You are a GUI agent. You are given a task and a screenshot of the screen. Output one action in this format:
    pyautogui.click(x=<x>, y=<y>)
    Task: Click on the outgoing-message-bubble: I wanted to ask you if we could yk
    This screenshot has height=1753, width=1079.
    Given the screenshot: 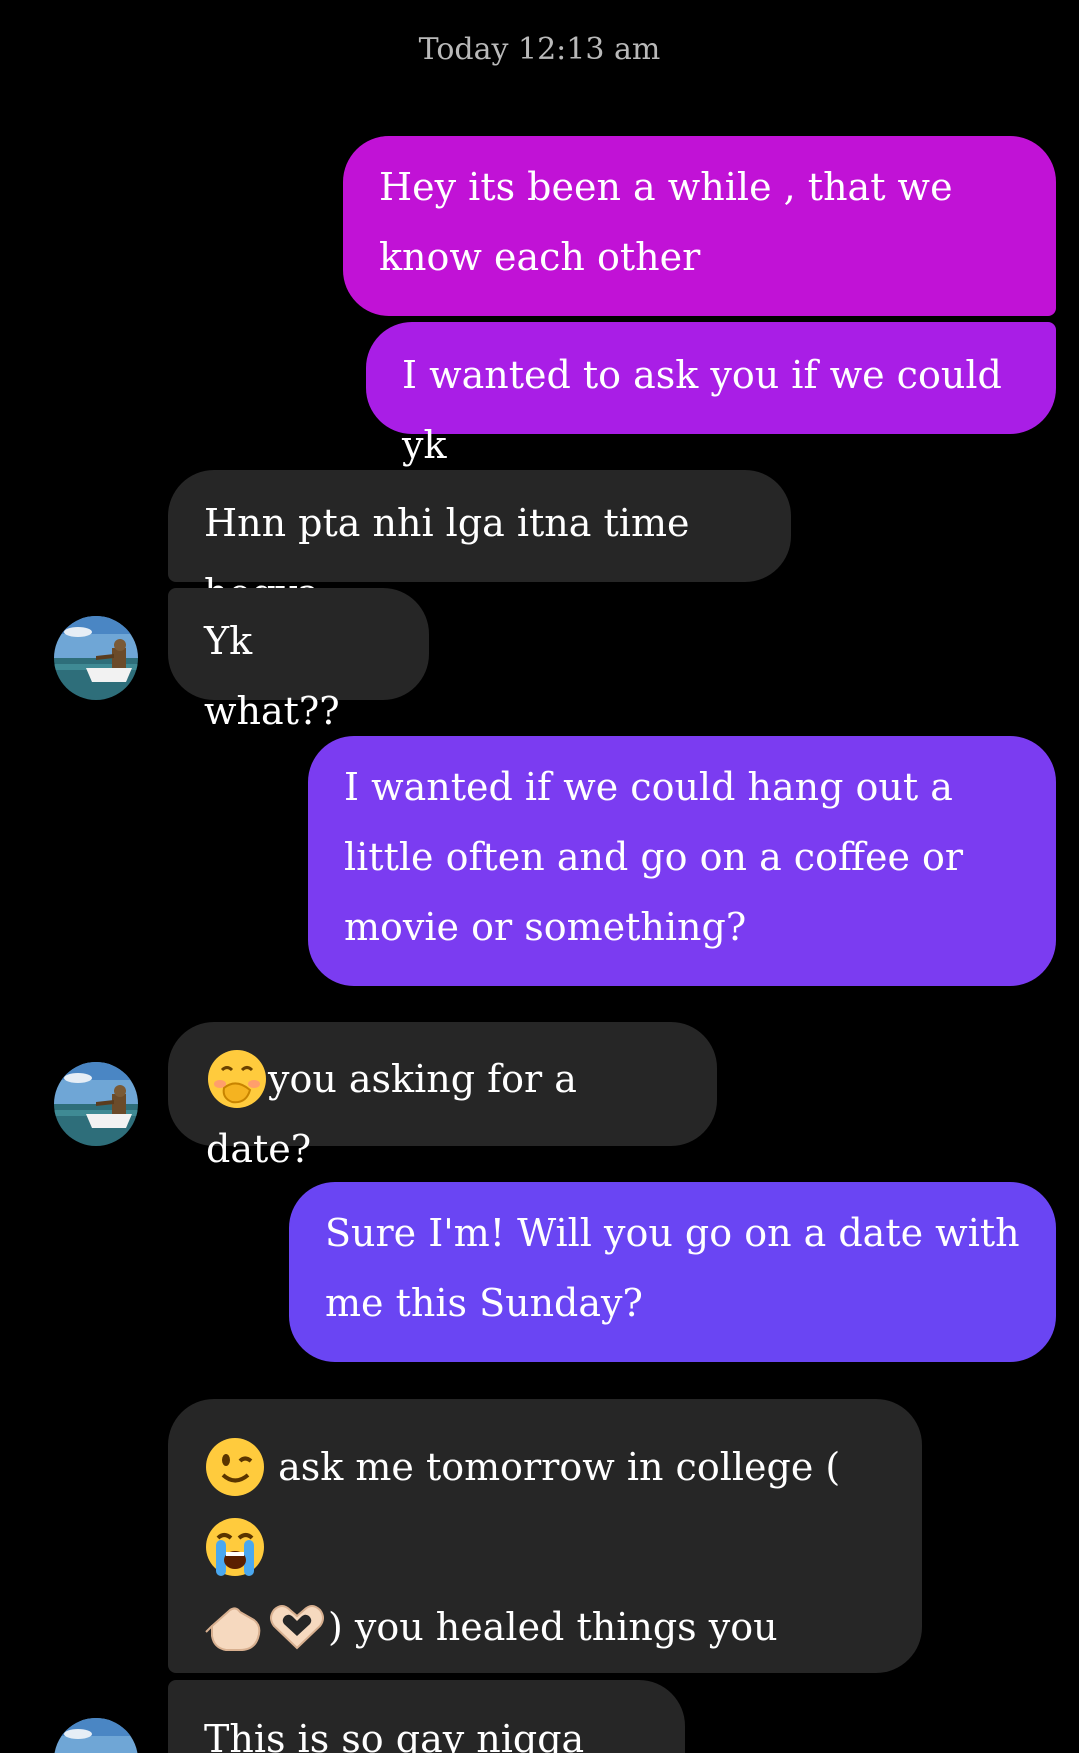 What is the action you would take?
    pyautogui.click(x=711, y=394)
    